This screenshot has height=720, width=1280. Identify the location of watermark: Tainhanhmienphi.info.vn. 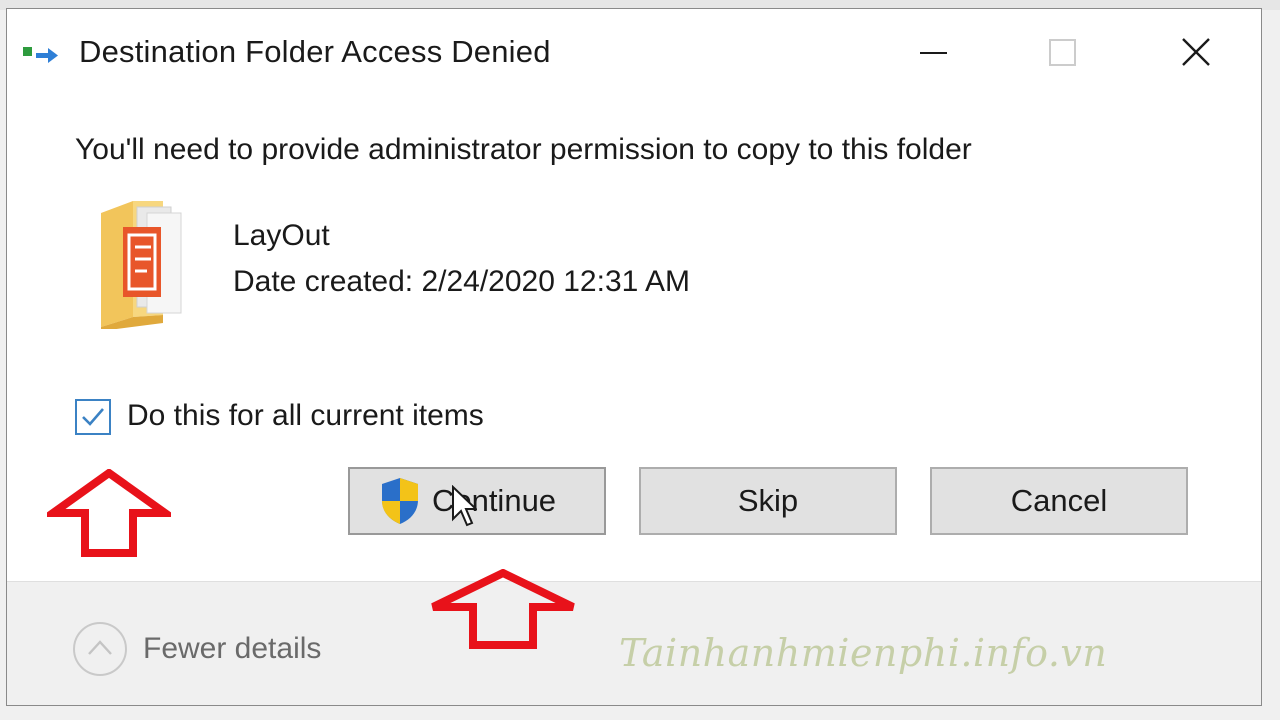
(863, 653).